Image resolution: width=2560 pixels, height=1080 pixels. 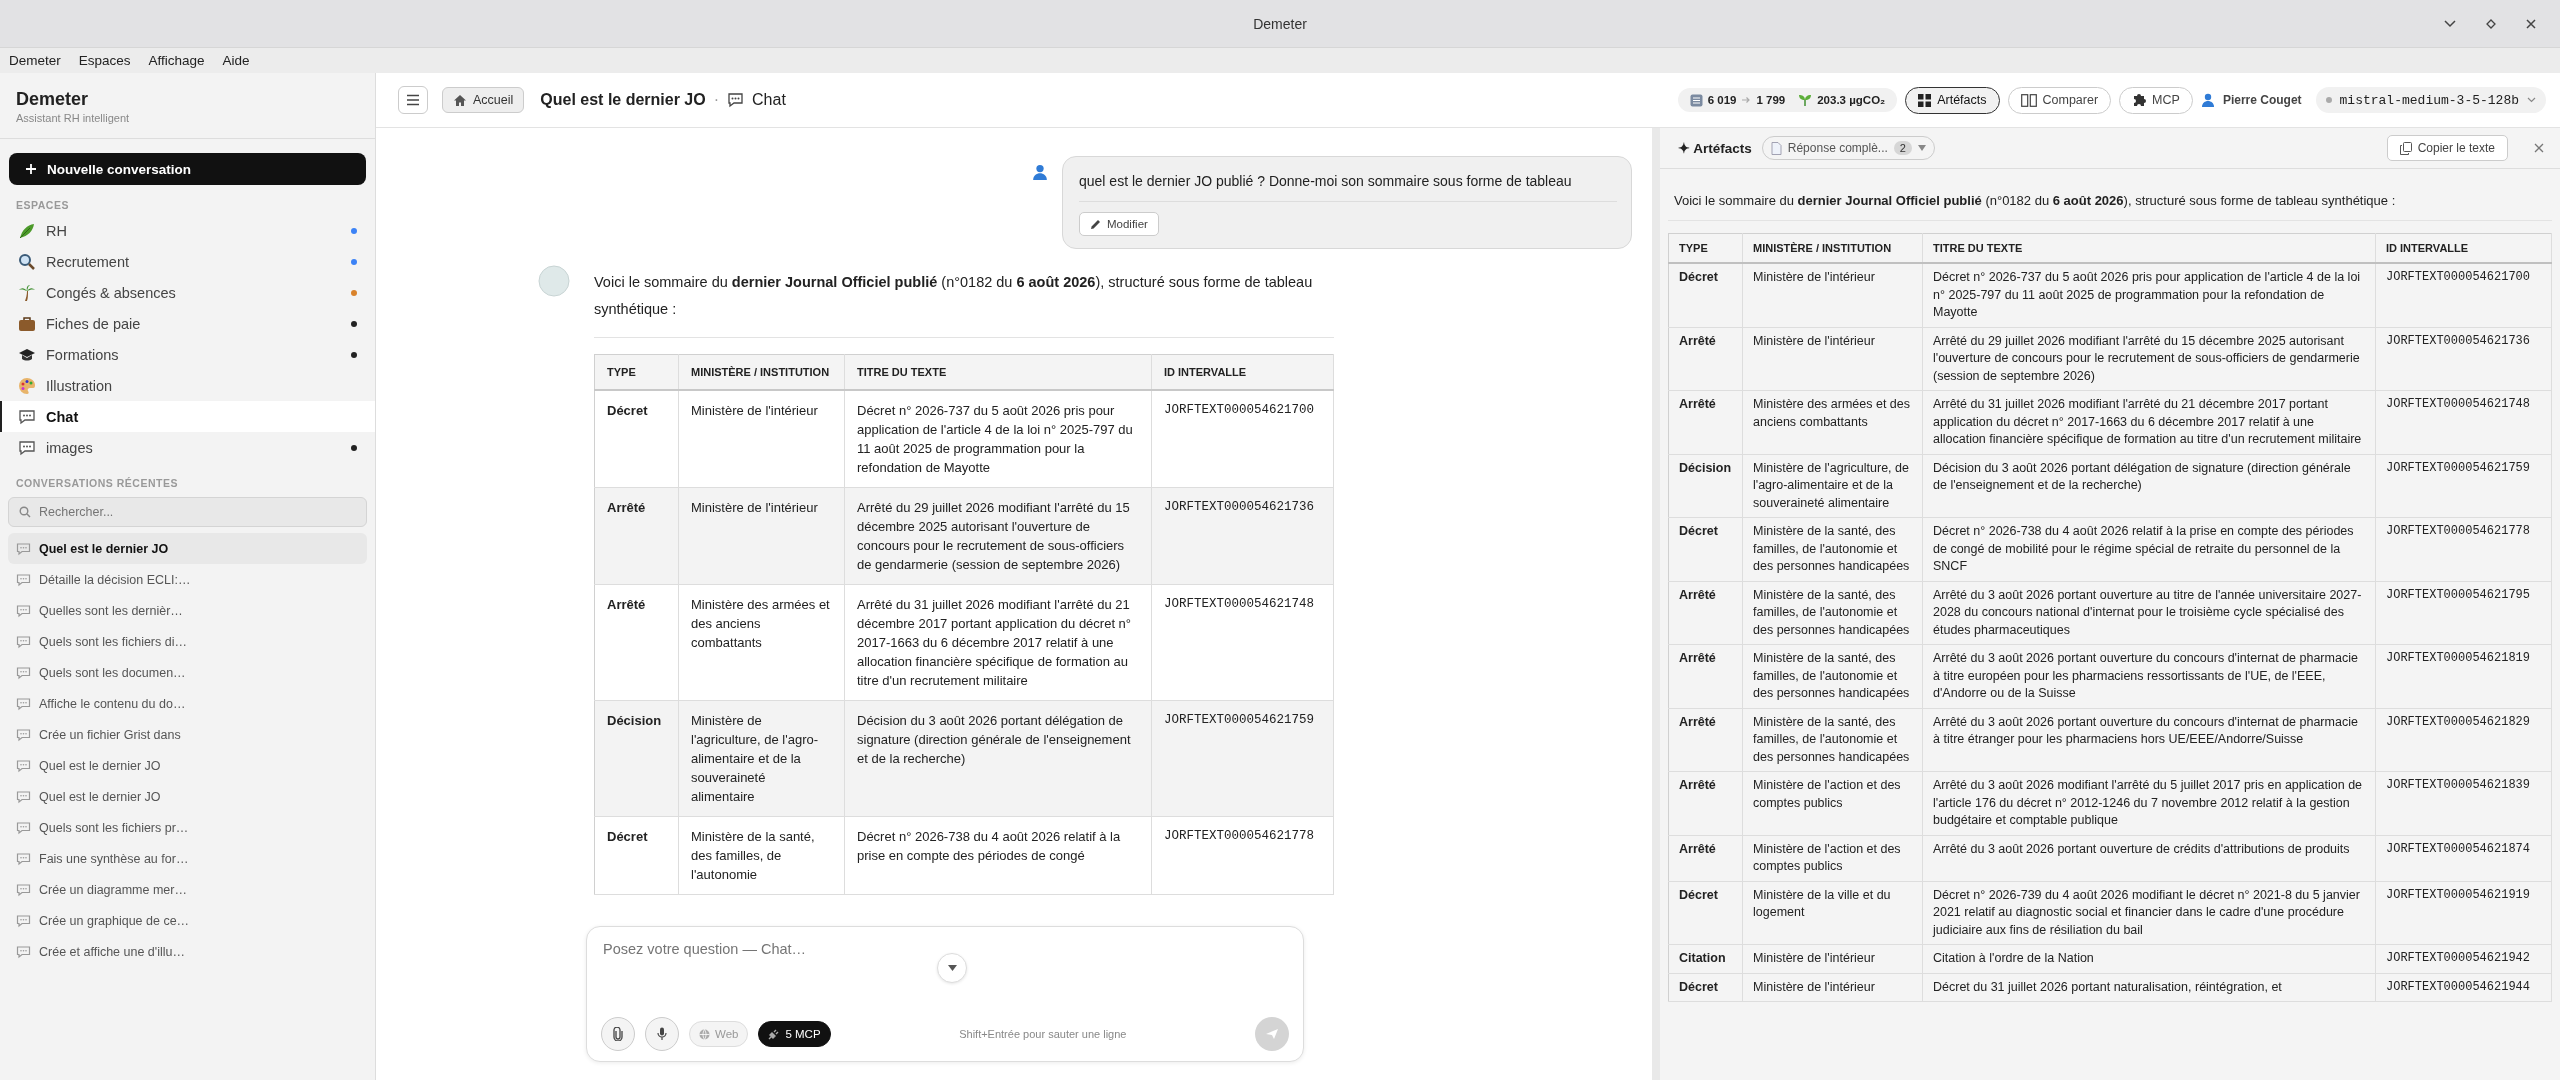 What do you see at coordinates (998, 439) in the screenshot?
I see `table-cell: Décret n° 2026-737 du 5 août 2026 pris pour application de l'article 4 de la loi n° 2025-797 du 11 août 2025 de programmation pour la refondation de Mayotte` at bounding box center [998, 439].